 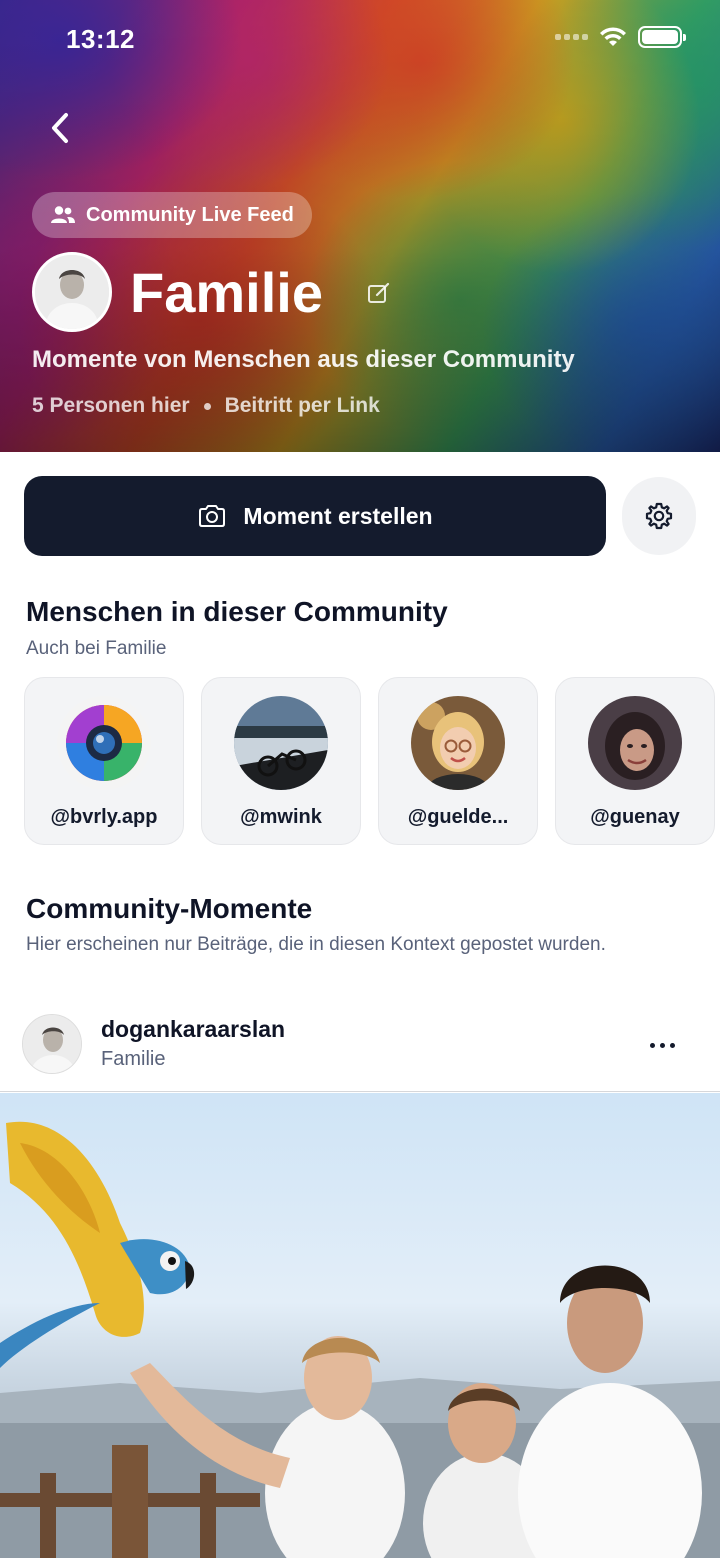 I want to click on battery-icon, so click(x=662, y=37).